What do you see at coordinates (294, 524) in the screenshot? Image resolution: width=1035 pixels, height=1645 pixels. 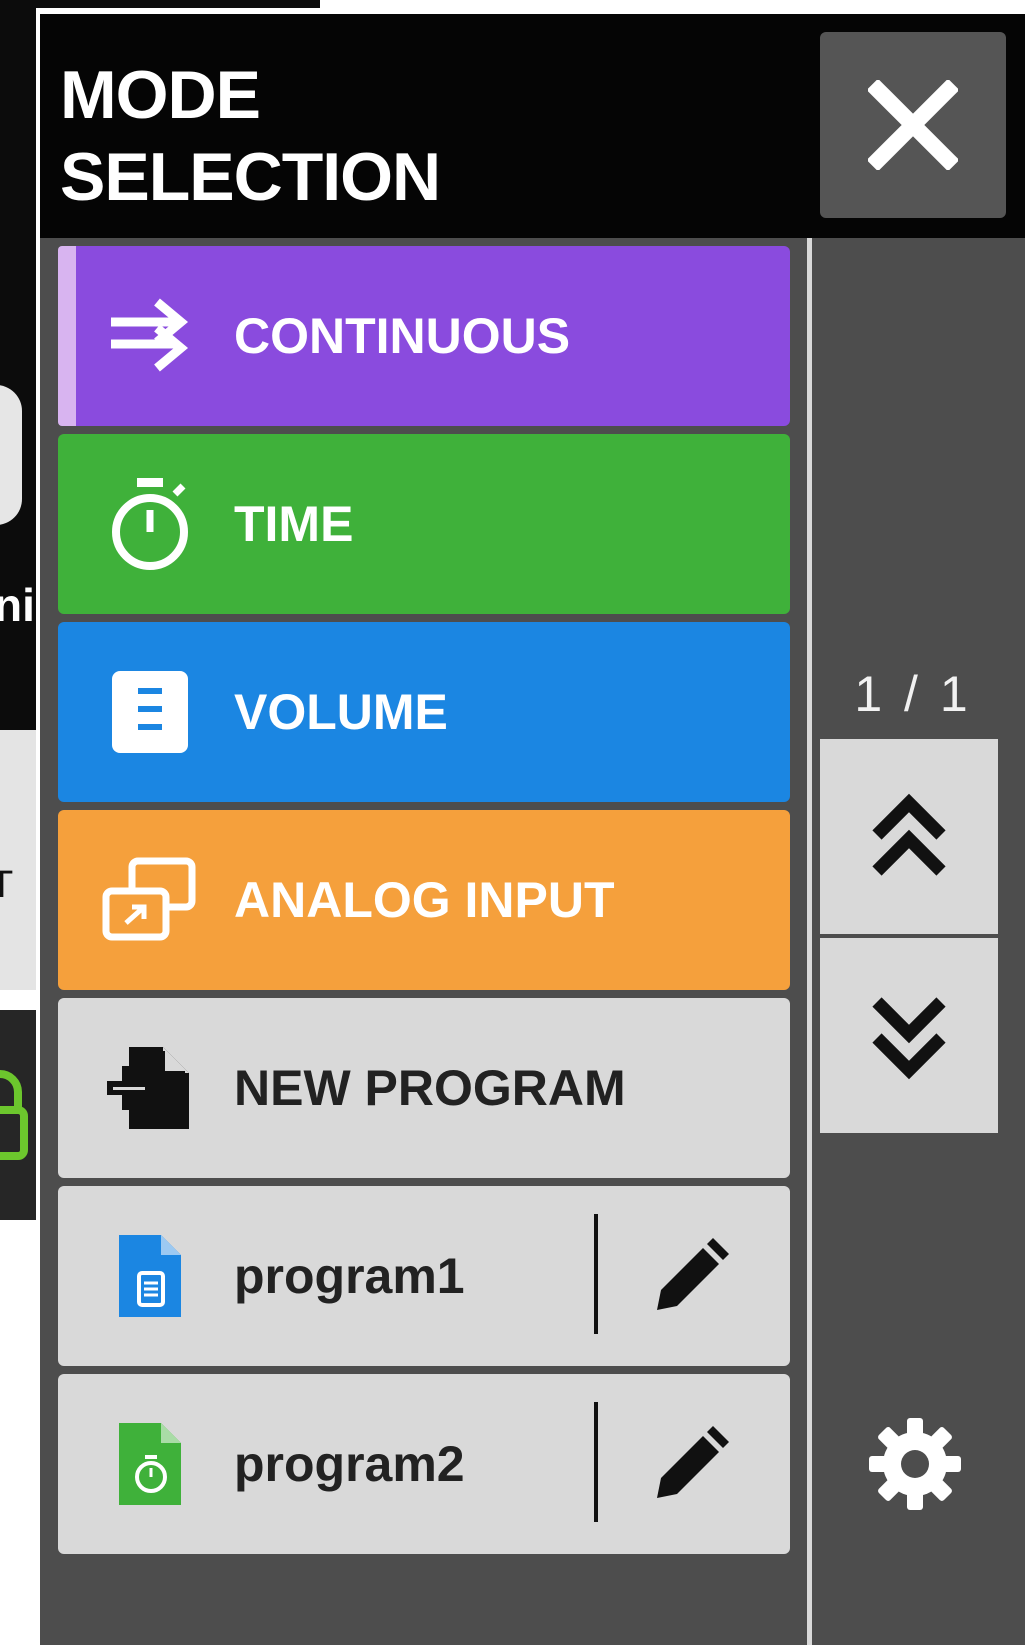 I see `mode-label: TIME` at bounding box center [294, 524].